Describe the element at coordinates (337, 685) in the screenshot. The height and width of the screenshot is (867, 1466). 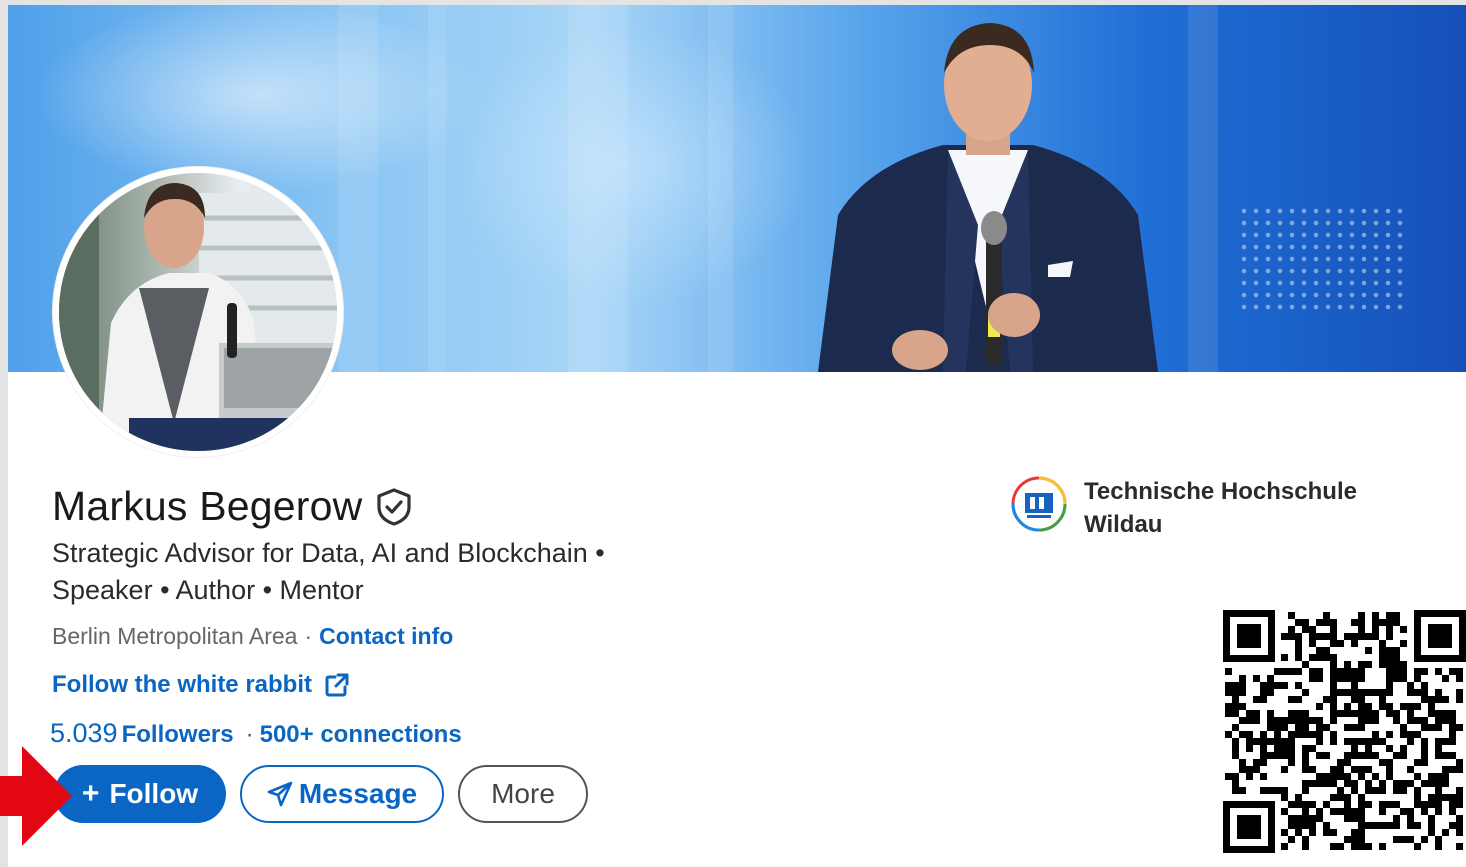
I see `external-link-icon` at that location.